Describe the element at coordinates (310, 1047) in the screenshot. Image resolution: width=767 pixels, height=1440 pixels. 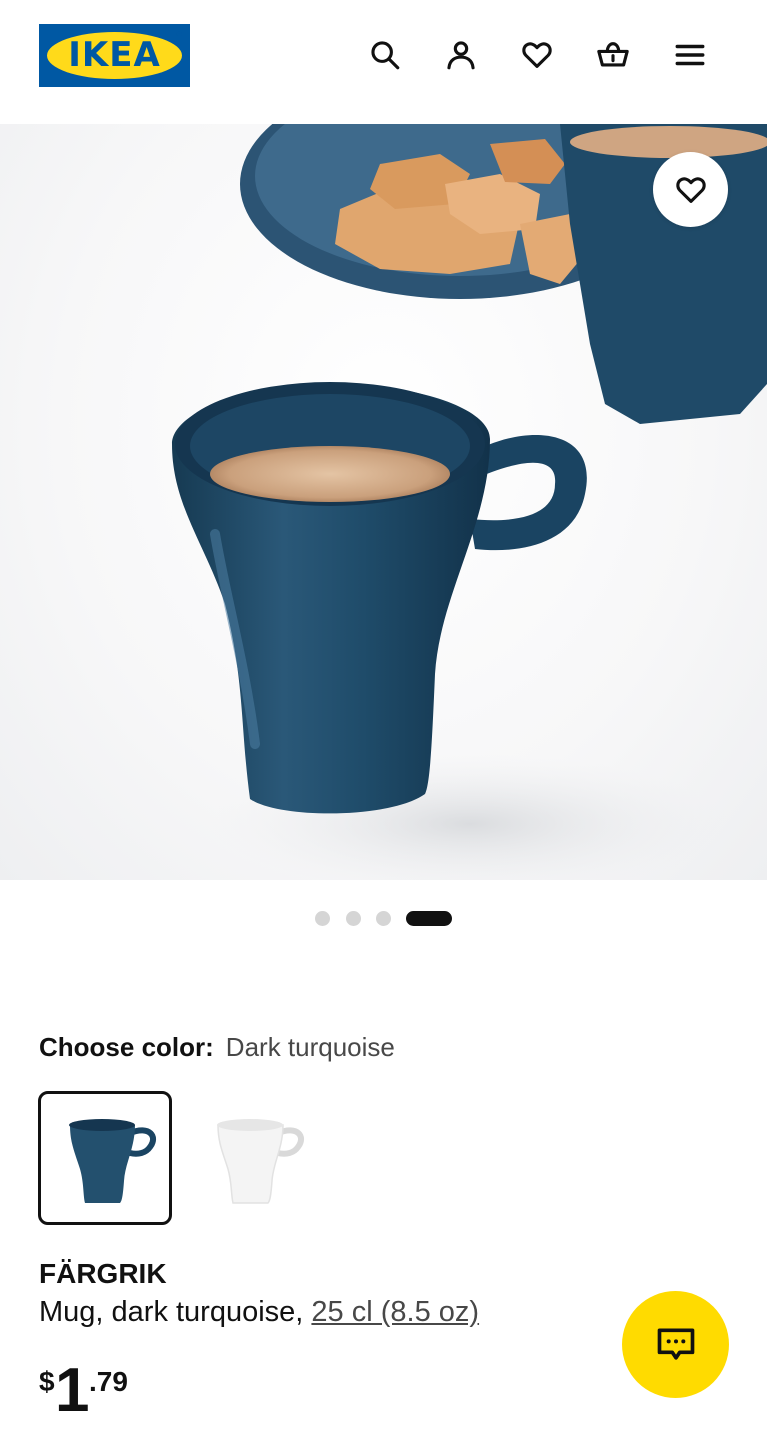
I see `selected-color-value: Dark turquoise` at that location.